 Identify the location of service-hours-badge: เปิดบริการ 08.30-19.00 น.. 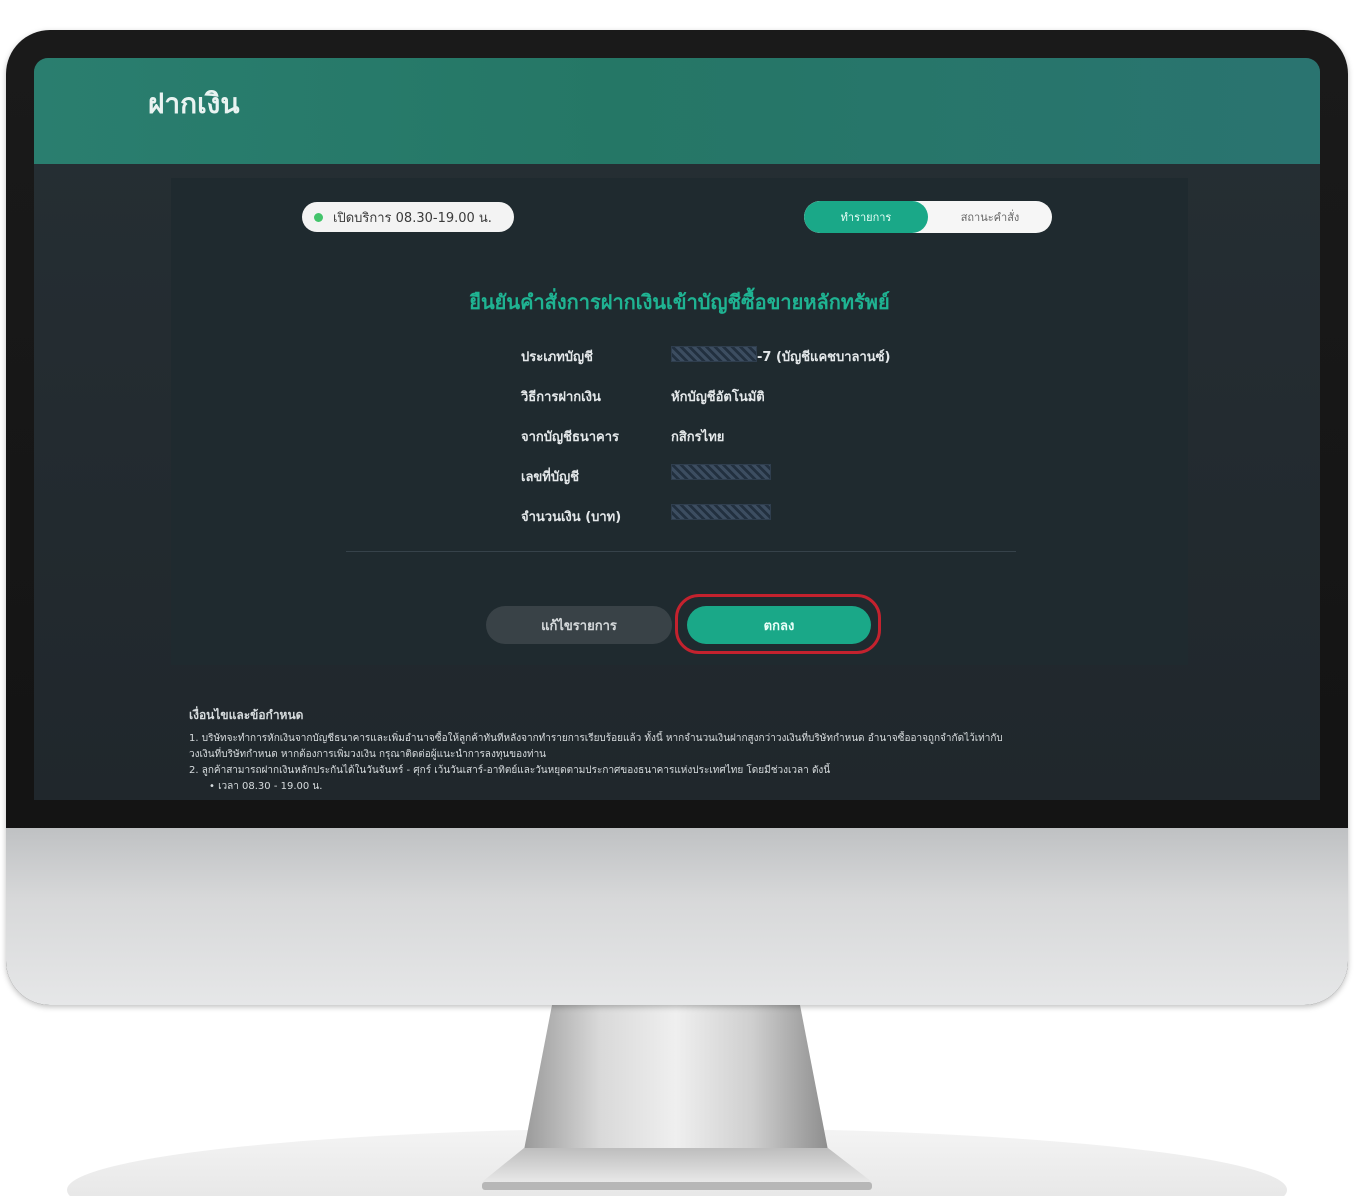
(408, 217).